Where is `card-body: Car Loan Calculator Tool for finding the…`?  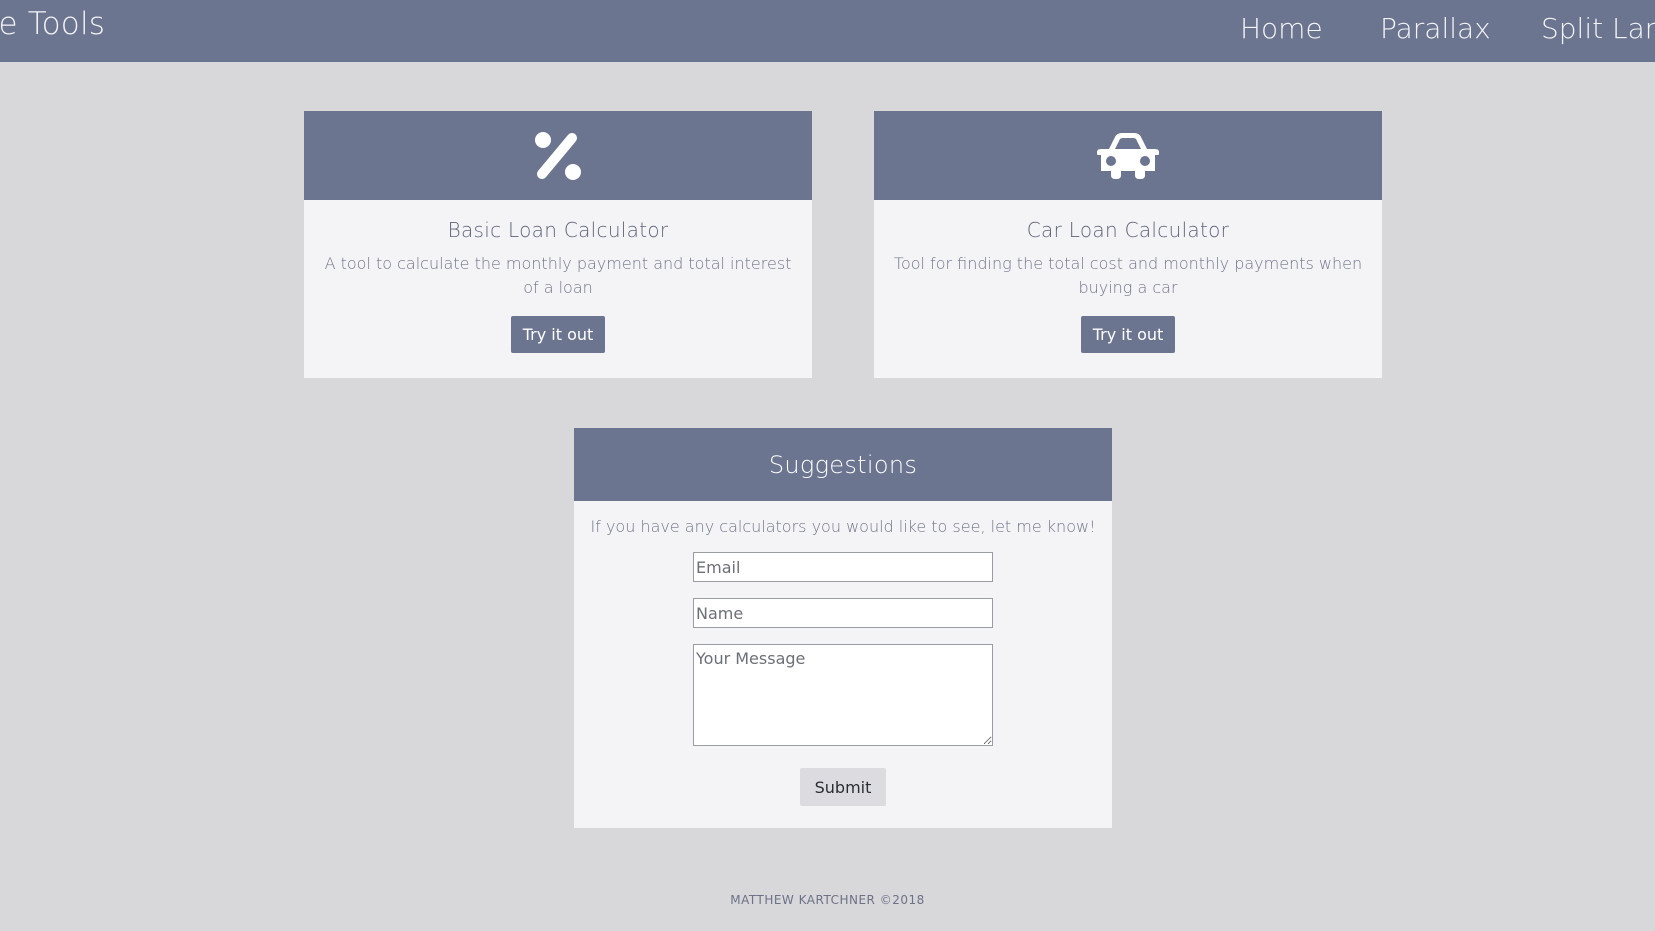
card-body: Car Loan Calculator Tool for finding the… is located at coordinates (1128, 276).